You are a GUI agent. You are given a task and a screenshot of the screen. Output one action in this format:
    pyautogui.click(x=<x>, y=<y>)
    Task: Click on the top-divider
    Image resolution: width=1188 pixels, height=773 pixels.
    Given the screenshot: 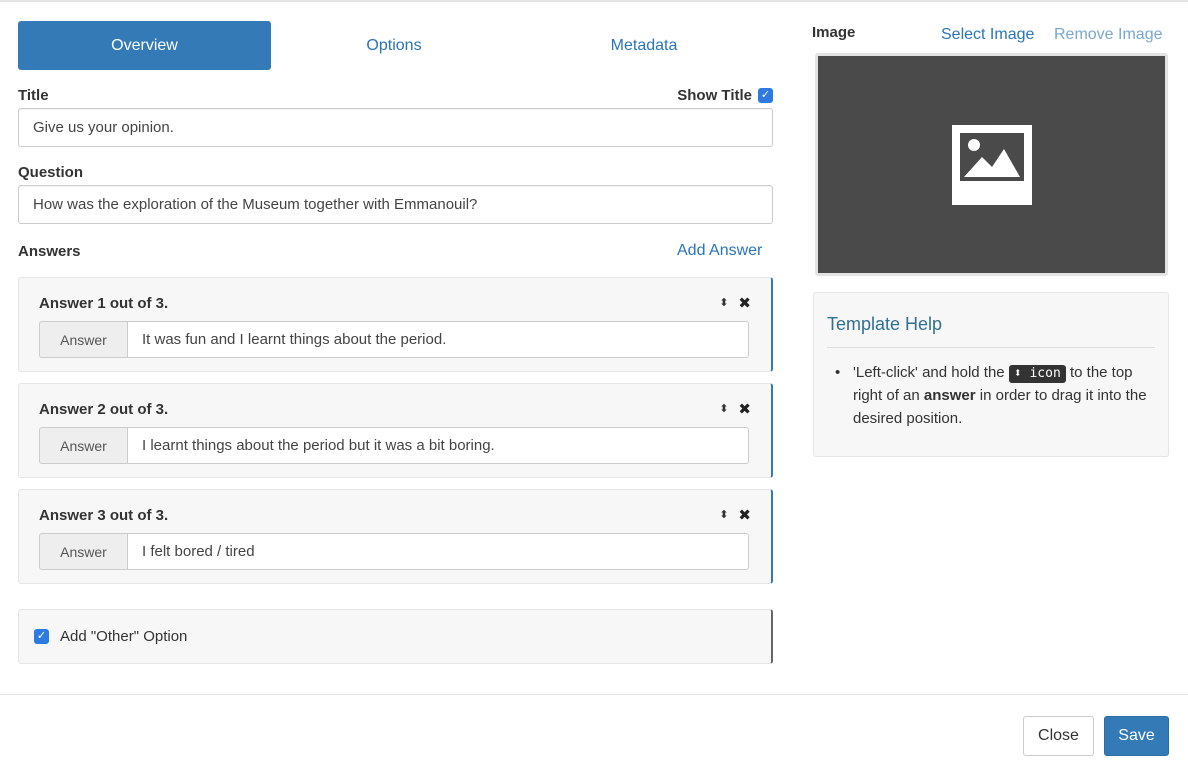 What is the action you would take?
    pyautogui.click(x=594, y=1)
    